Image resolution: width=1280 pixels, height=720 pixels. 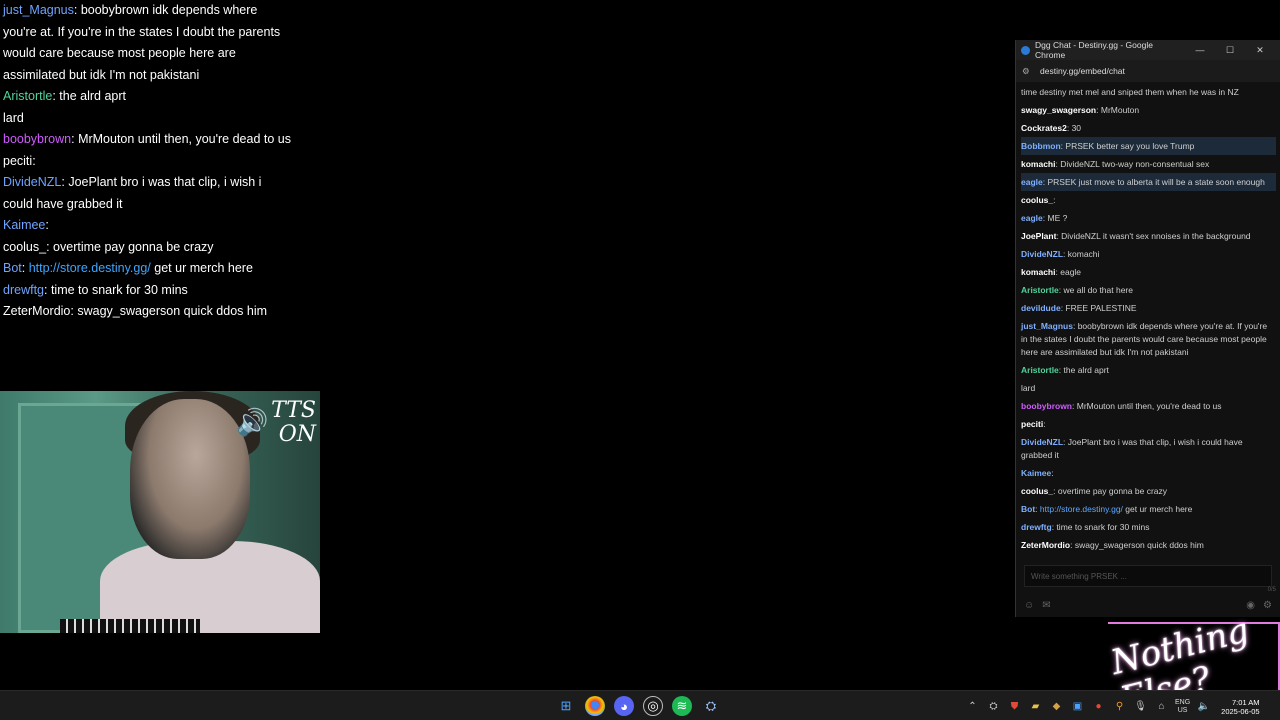 I want to click on clock: 7:01 AM 2025-06-05, so click(x=1240, y=707).